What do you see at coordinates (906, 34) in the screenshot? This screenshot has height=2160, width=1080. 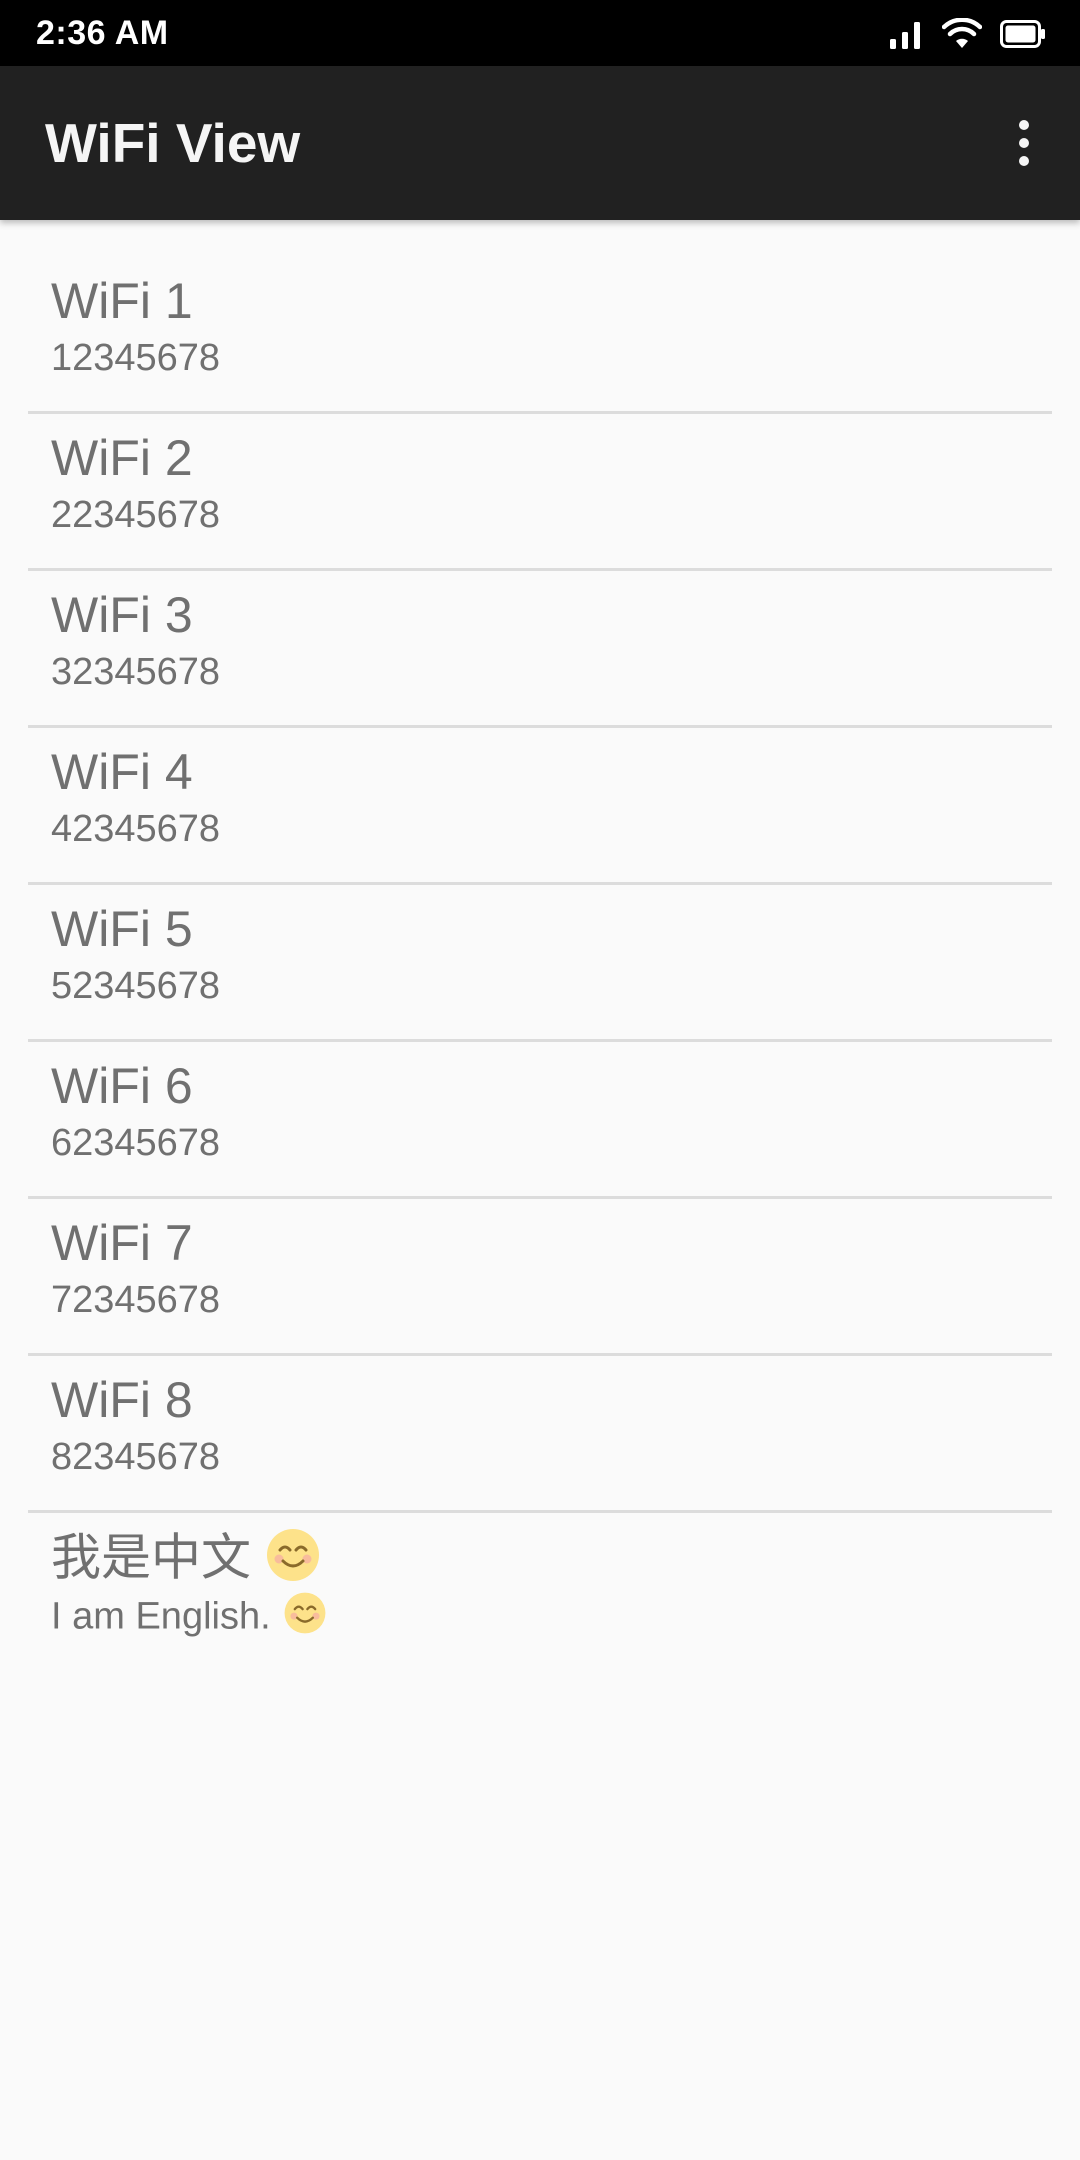 I see `signal-icon` at bounding box center [906, 34].